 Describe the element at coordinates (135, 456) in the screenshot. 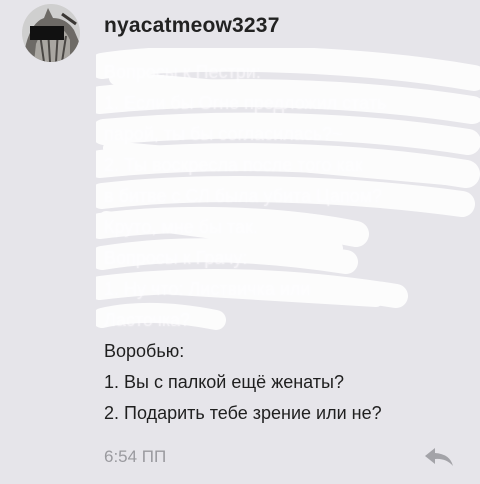

I see `timestamp: 6:54 ПП` at that location.